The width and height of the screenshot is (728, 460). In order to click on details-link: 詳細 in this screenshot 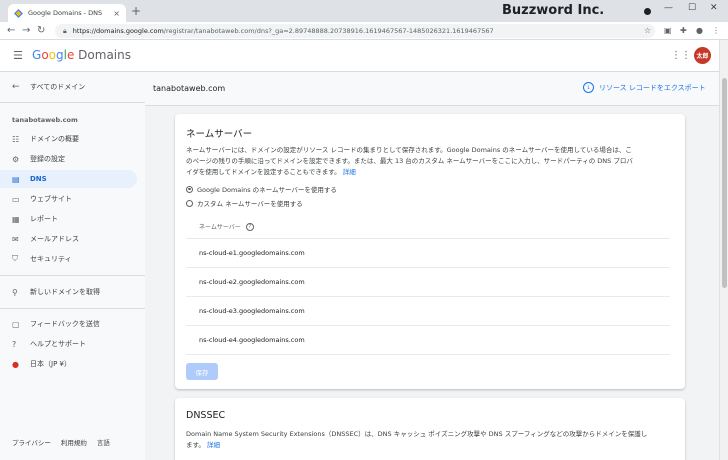, I will do `click(349, 172)`.